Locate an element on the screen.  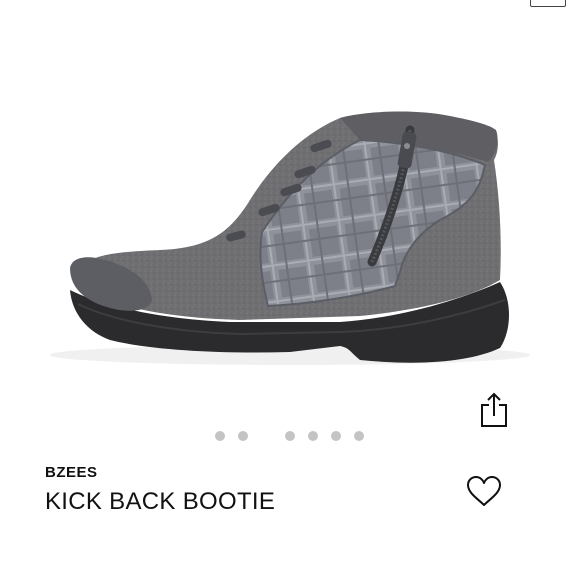
brand-name: BZEES is located at coordinates (71, 472).